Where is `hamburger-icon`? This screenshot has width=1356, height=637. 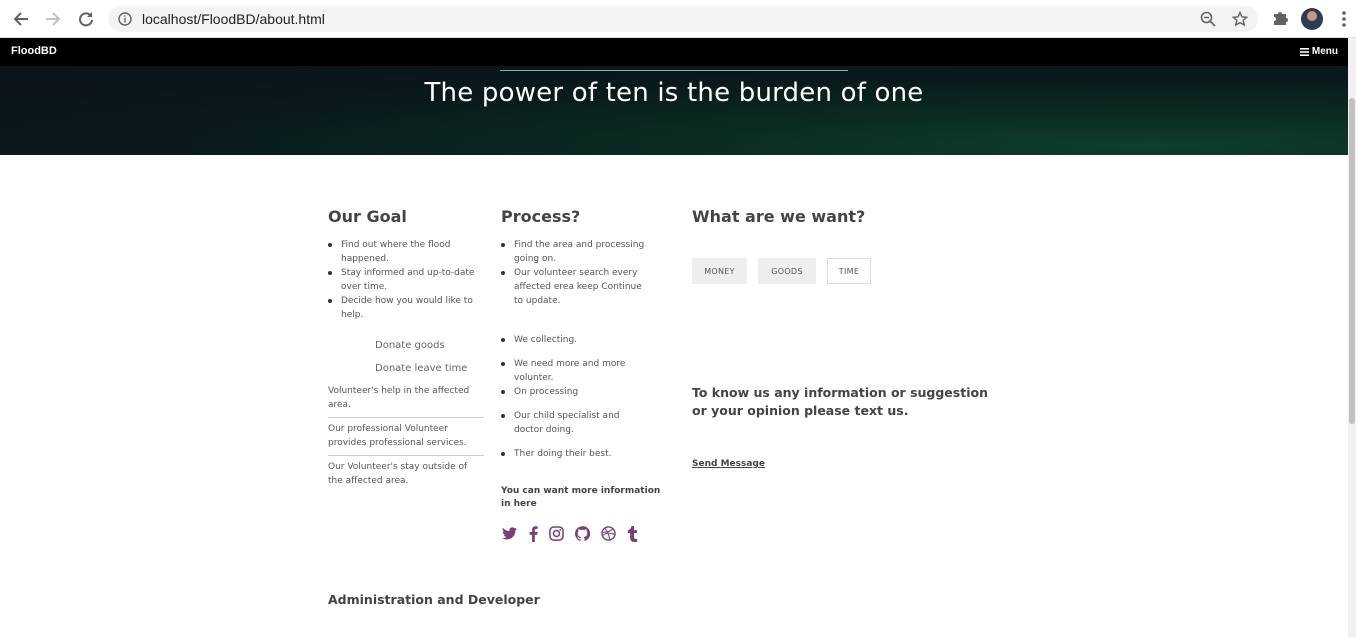 hamburger-icon is located at coordinates (1304, 51).